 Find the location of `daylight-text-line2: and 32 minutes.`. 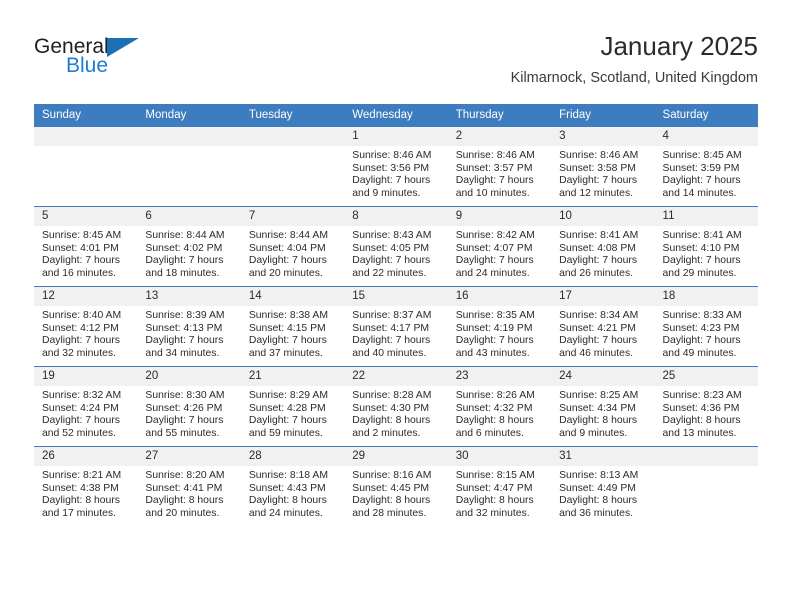

daylight-text-line2: and 32 minutes. is located at coordinates (492, 513).